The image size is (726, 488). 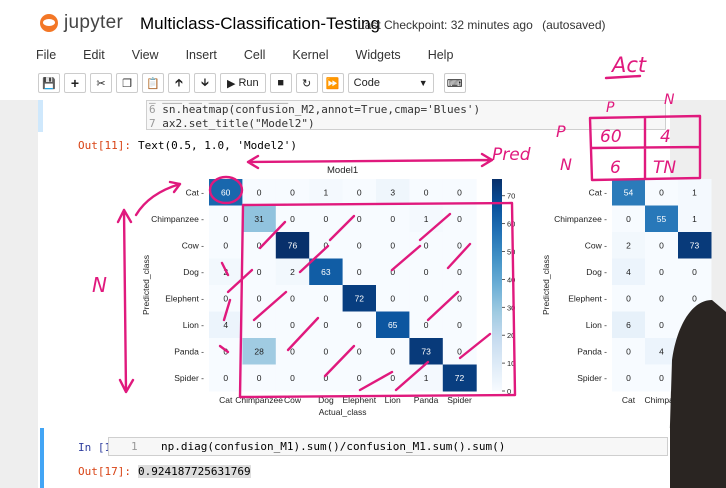 I want to click on out17-value: 0.924187725631769, so click(x=194, y=471).